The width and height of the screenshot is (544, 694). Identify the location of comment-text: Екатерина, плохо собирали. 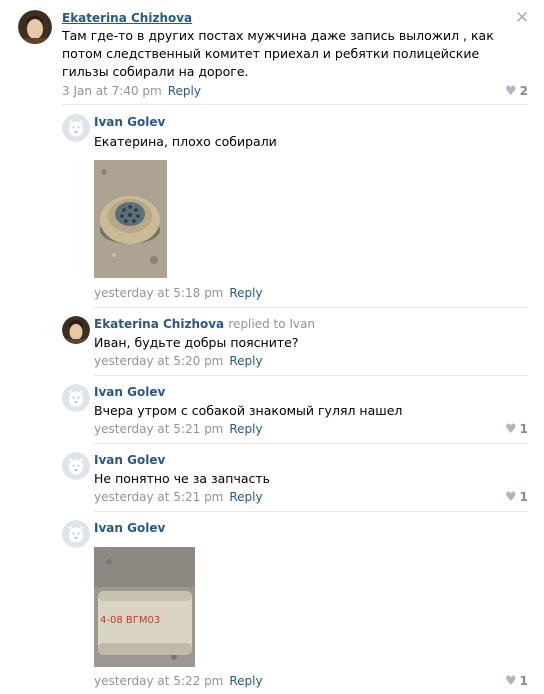
(185, 142).